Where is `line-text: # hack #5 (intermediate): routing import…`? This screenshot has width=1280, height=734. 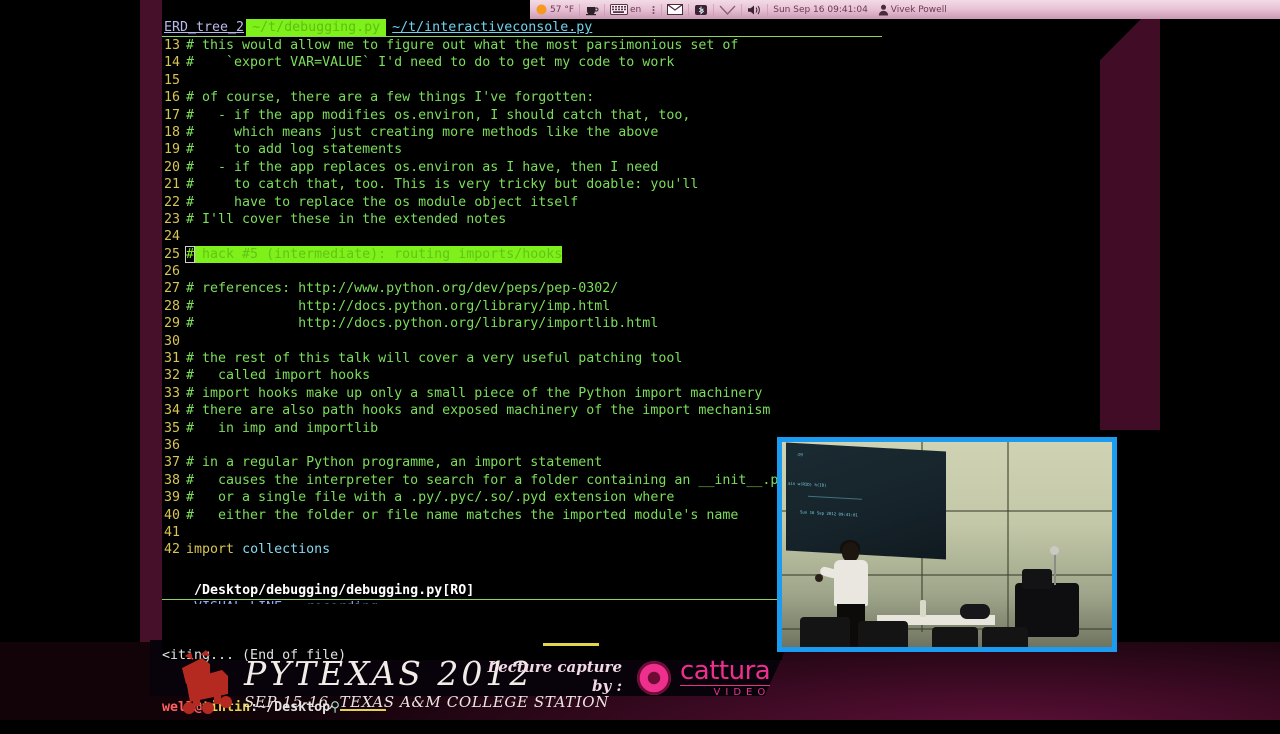
line-text: # hack #5 (intermediate): routing import… is located at coordinates (373, 254).